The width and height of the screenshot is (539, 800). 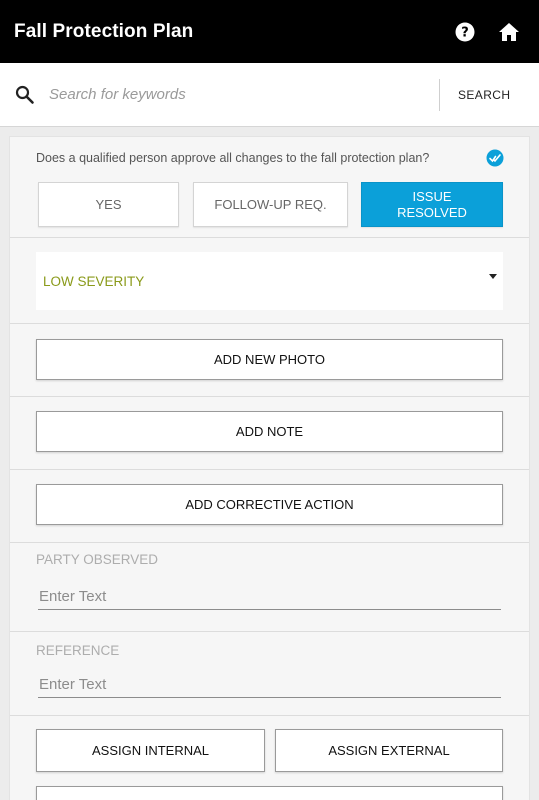 What do you see at coordinates (493, 276) in the screenshot?
I see `chevron-down-icon` at bounding box center [493, 276].